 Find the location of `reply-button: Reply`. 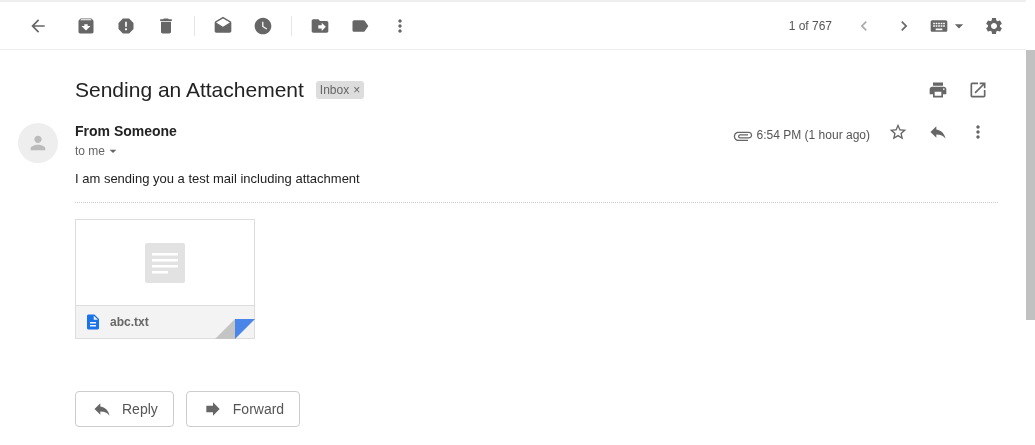

reply-button: Reply is located at coordinates (124, 409).